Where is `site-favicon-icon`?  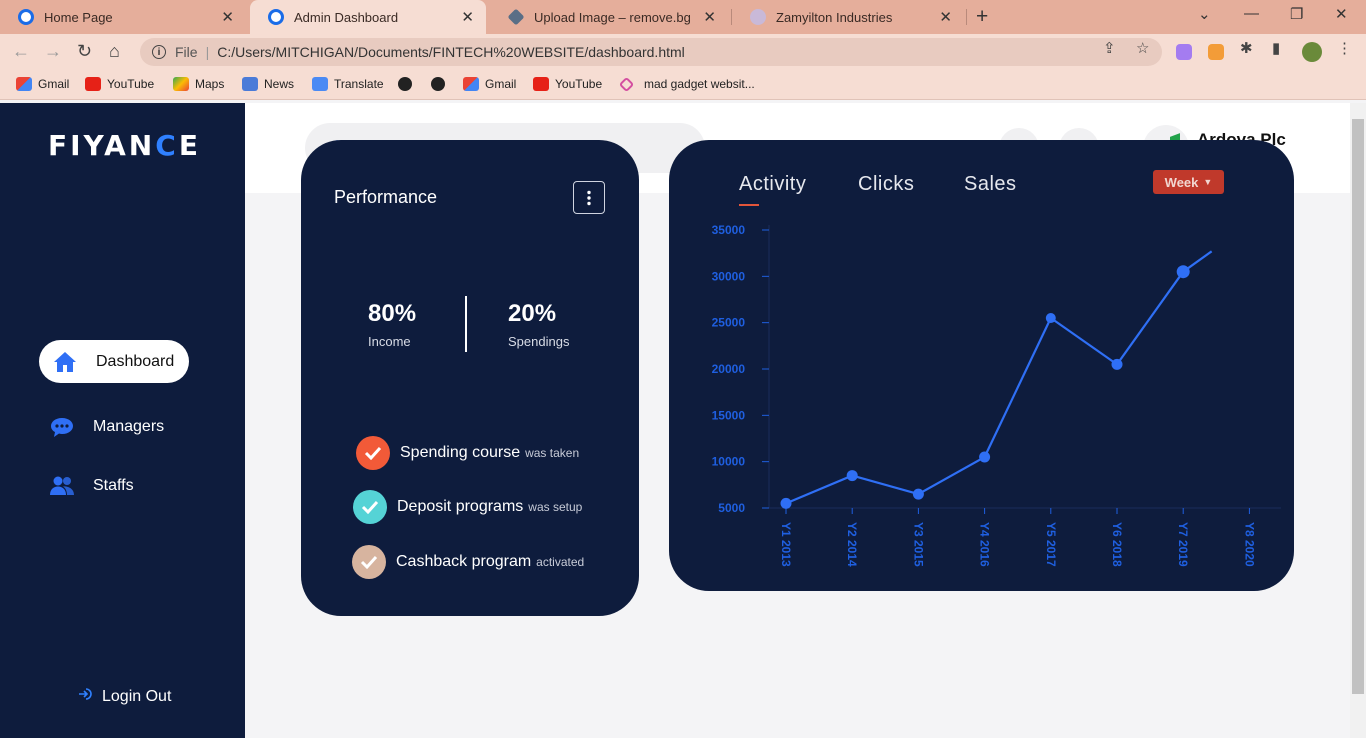
site-favicon-icon is located at coordinates (26, 17).